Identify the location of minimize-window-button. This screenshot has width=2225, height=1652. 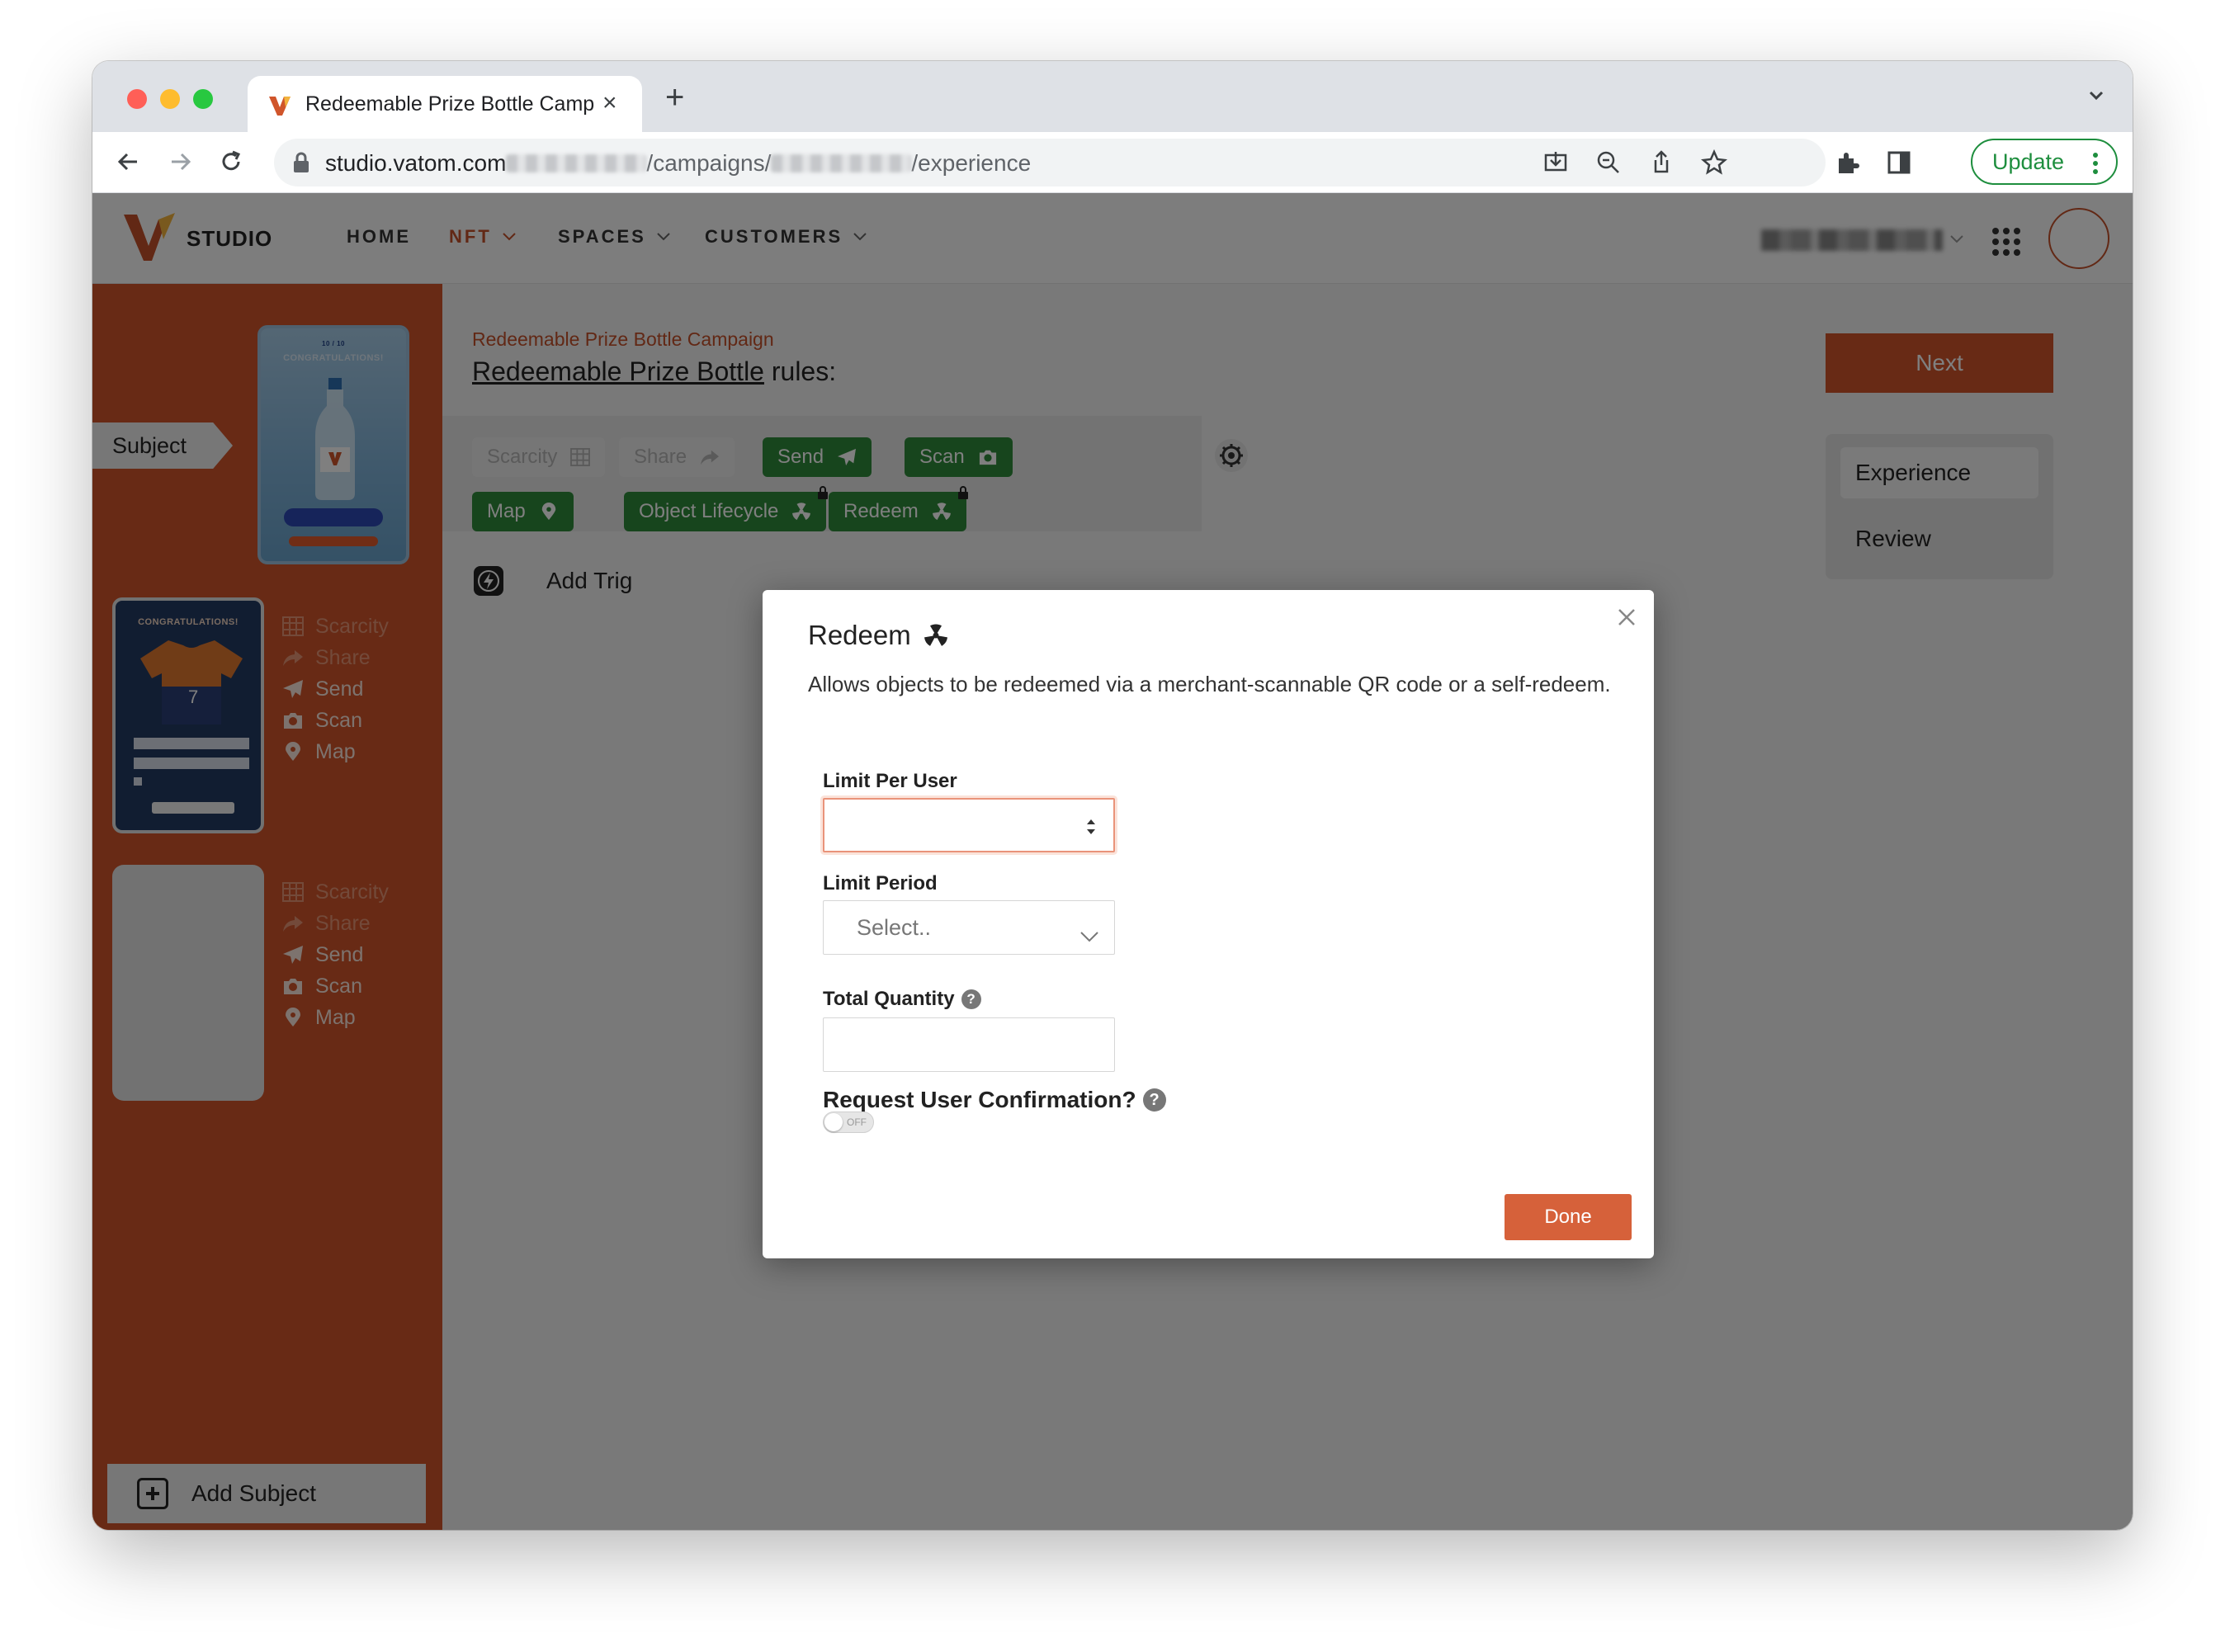
(170, 99).